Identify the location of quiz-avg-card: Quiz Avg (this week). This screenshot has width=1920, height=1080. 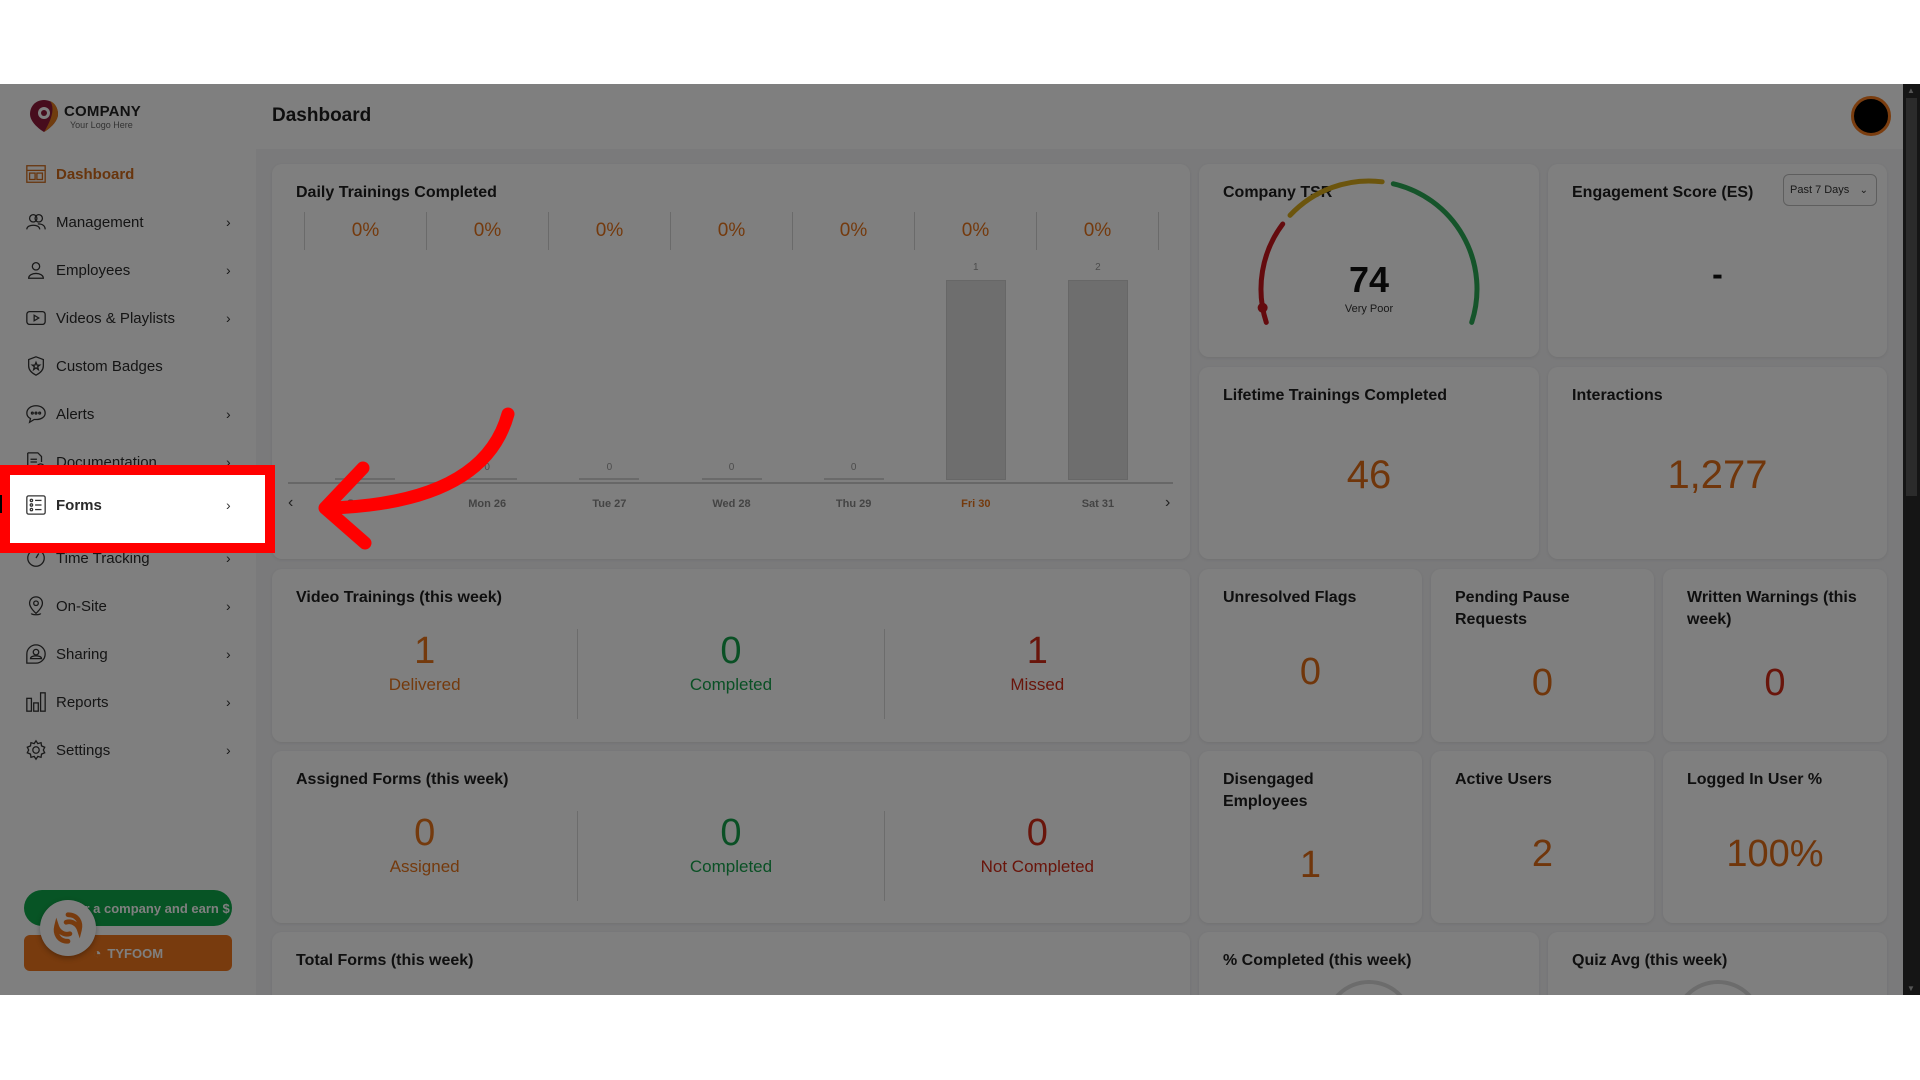
(1717, 963).